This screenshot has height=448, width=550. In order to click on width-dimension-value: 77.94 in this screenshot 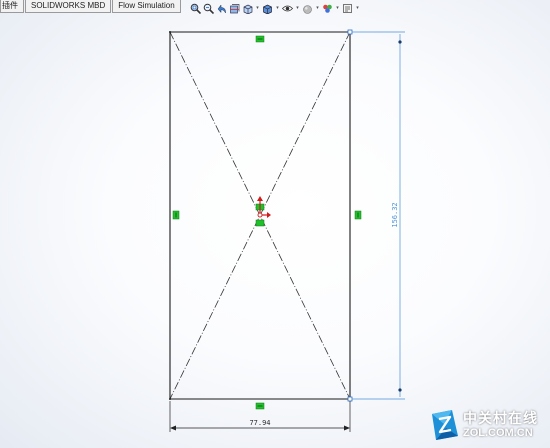, I will do `click(259, 423)`.